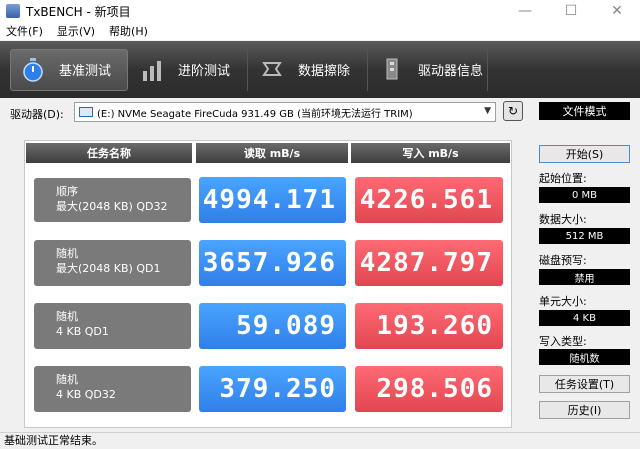  Describe the element at coordinates (563, 260) in the screenshot. I see `precondition-label: 磁盘预写:` at that location.